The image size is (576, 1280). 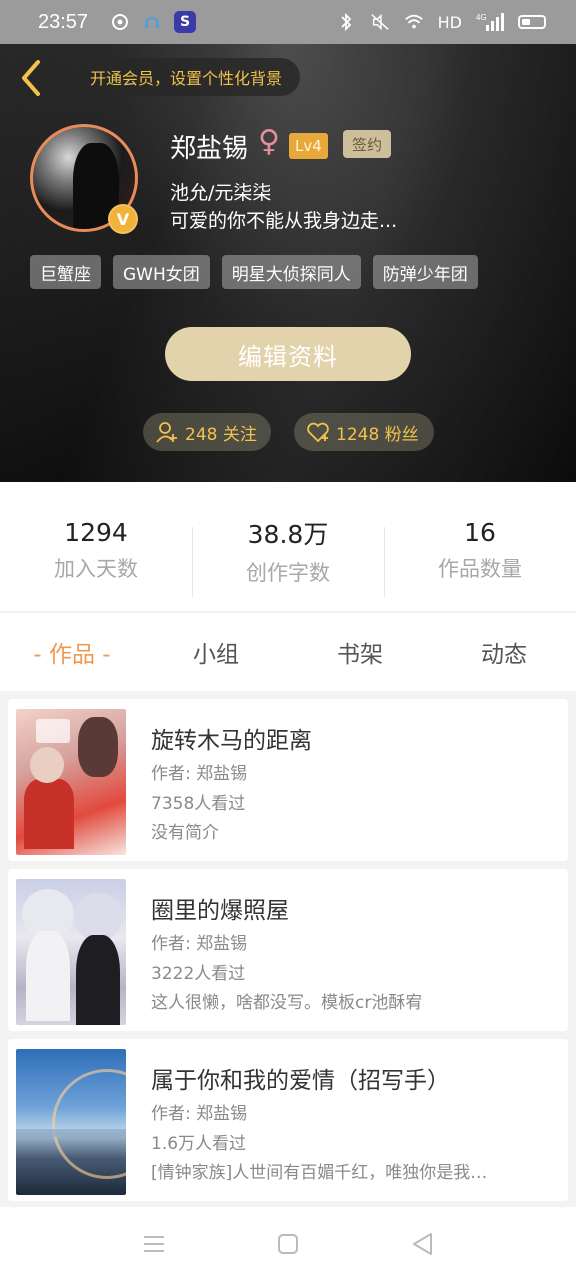 What do you see at coordinates (288, 780) in the screenshot?
I see `list-item: 旋转木马的距离 作者: 郑盐锡 7358人看过 没有简介` at bounding box center [288, 780].